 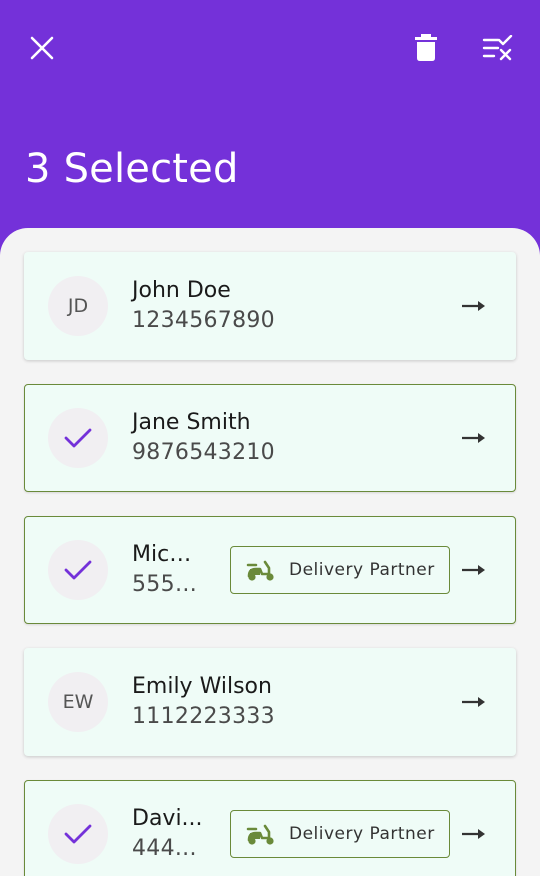 I want to click on close-button, so click(x=42, y=48).